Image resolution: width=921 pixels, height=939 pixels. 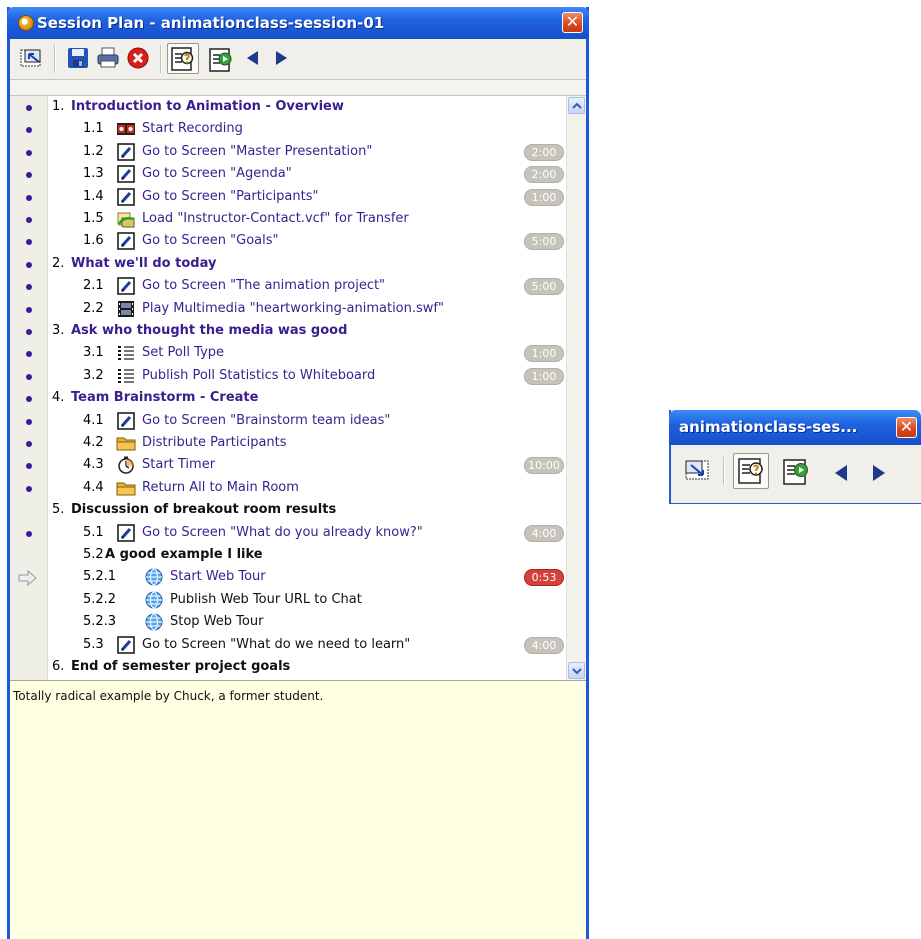 I want to click on print-button, so click(x=108, y=58).